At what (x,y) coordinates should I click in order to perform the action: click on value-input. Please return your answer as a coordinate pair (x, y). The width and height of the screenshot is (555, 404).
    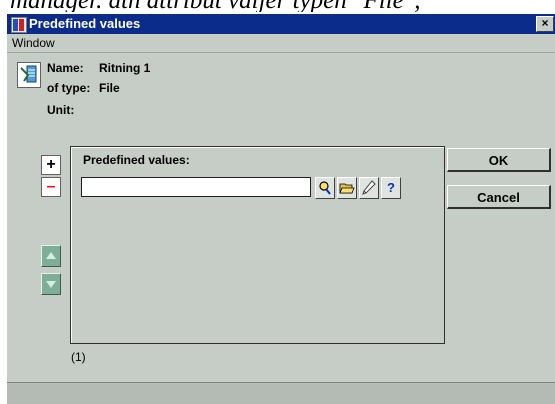
    Looking at the image, I should click on (196, 187).